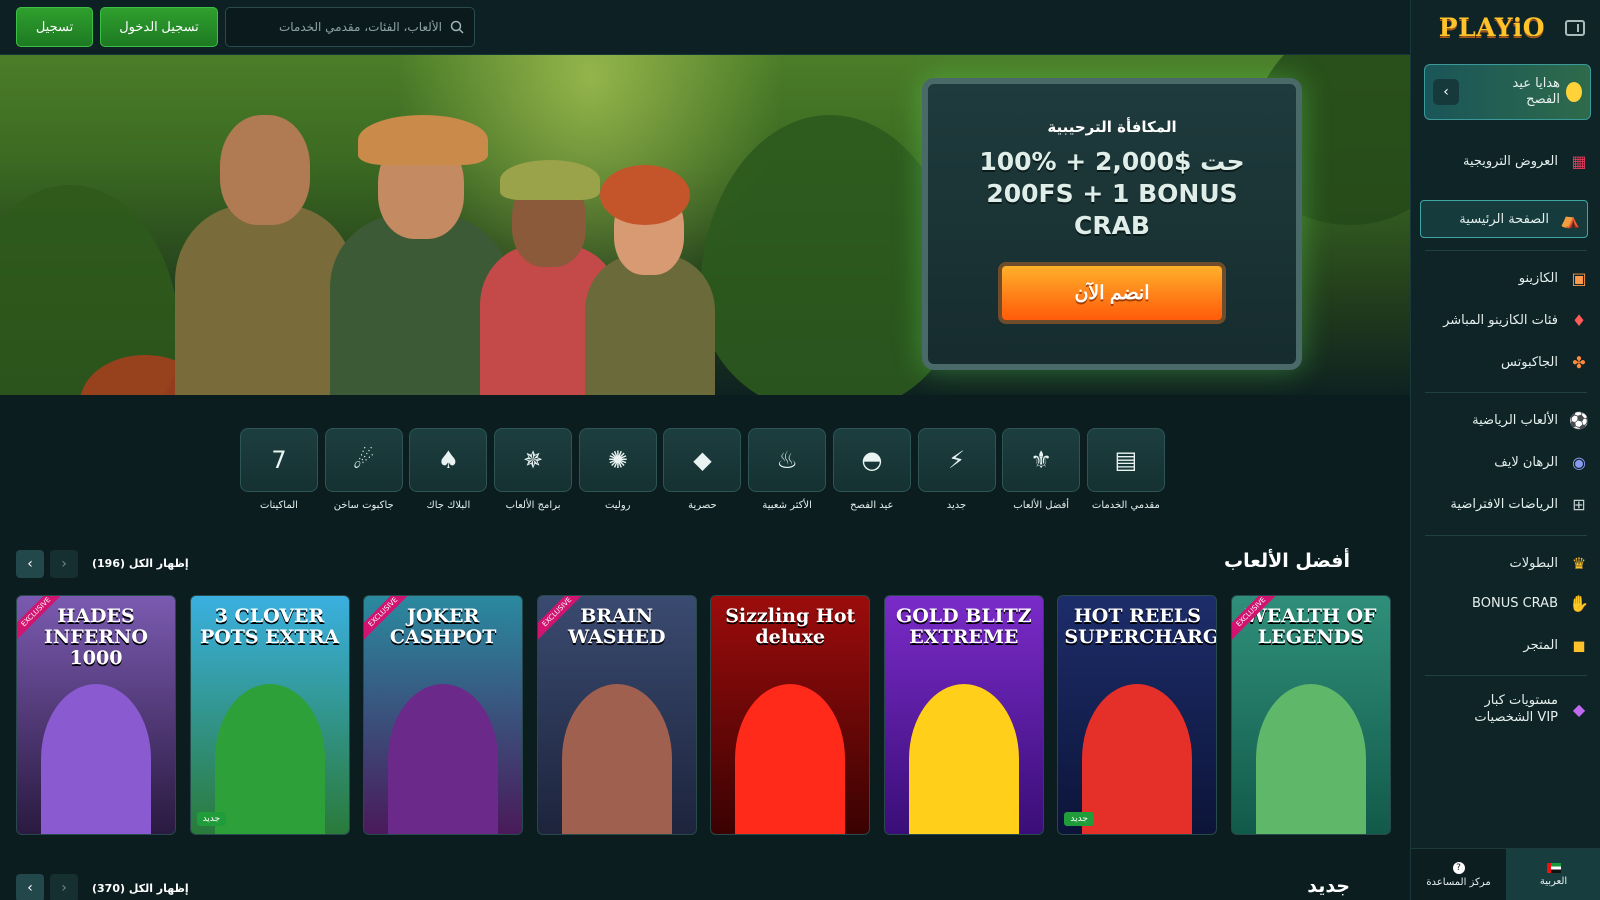  What do you see at coordinates (159, 27) in the screenshot?
I see `login-button: تسجيل الدخول` at bounding box center [159, 27].